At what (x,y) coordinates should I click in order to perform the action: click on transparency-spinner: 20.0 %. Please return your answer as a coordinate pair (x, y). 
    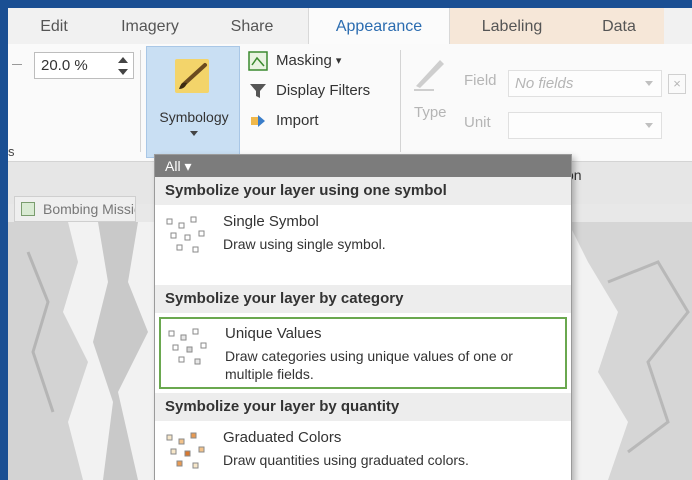
    Looking at the image, I should click on (84, 65).